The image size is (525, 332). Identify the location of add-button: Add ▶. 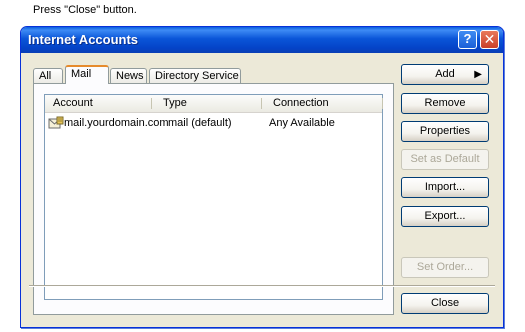
(445, 74).